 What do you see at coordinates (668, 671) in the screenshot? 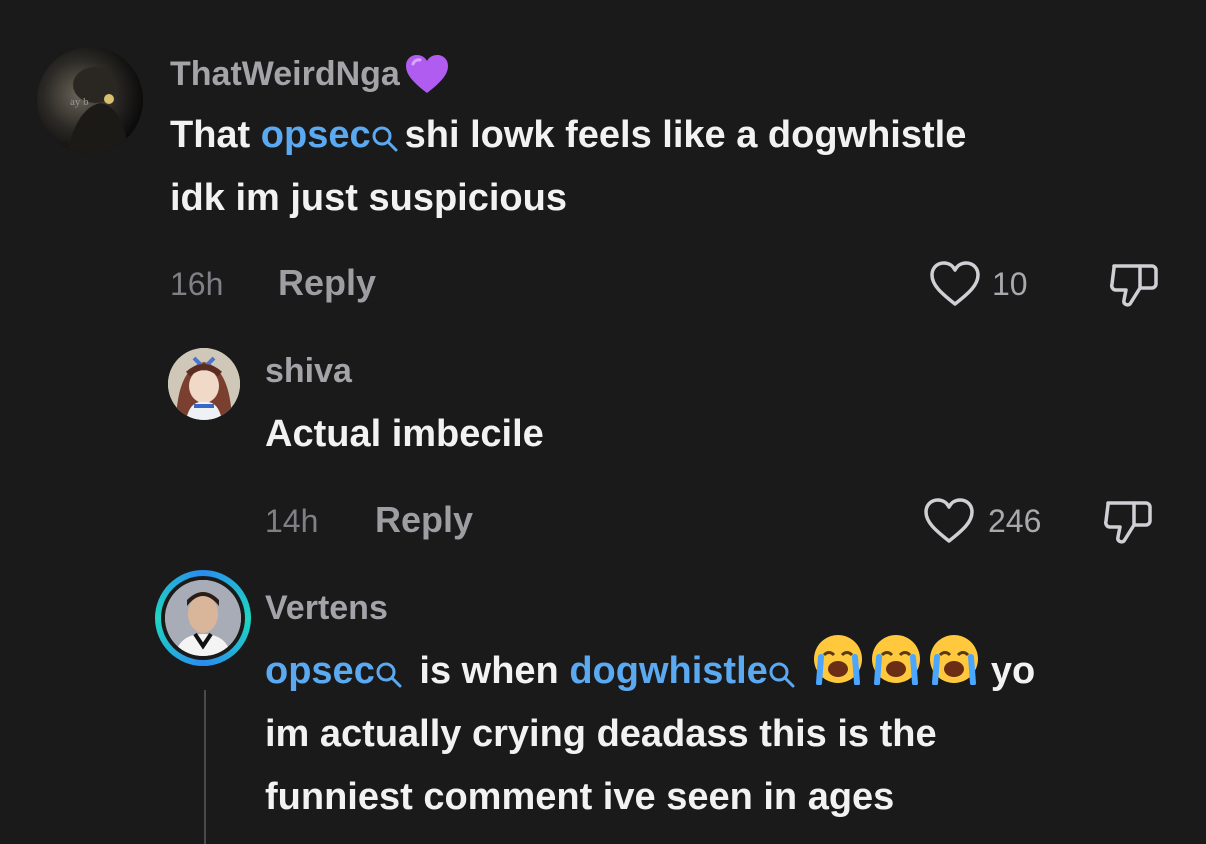
I see `keyword-link: dogwhistle` at bounding box center [668, 671].